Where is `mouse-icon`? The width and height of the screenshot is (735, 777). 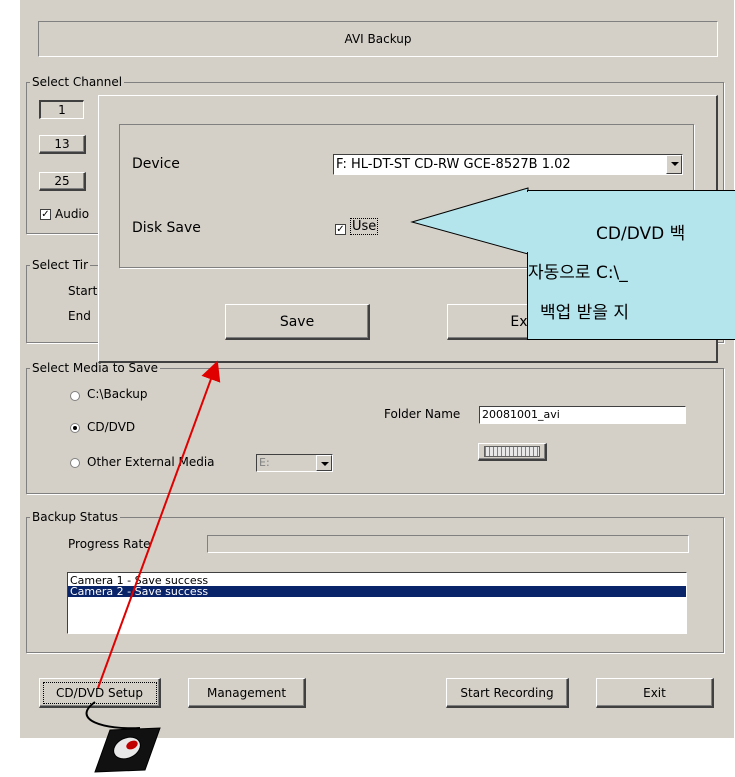
mouse-icon is located at coordinates (127, 750).